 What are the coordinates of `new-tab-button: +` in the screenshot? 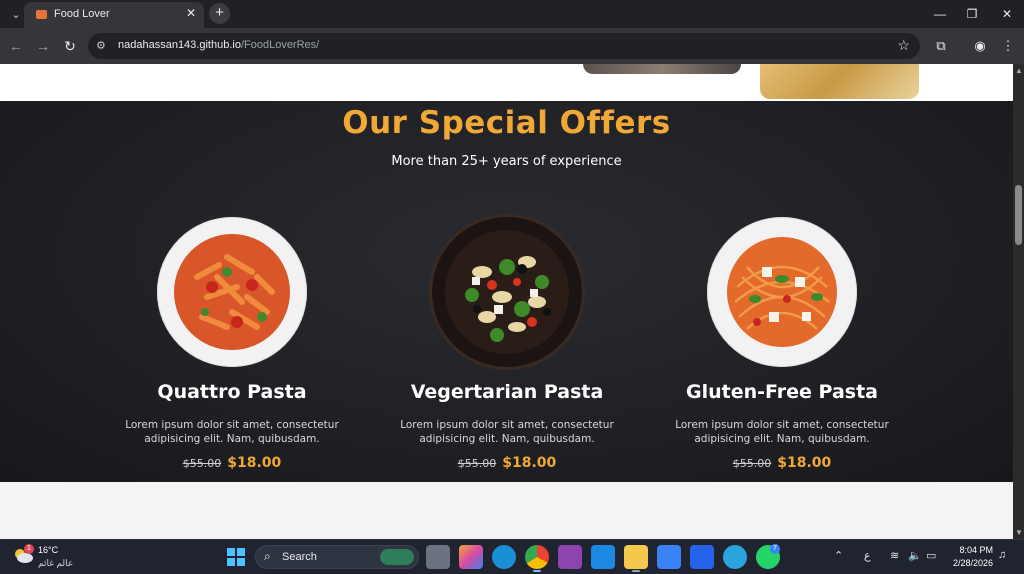 It's located at (219, 13).